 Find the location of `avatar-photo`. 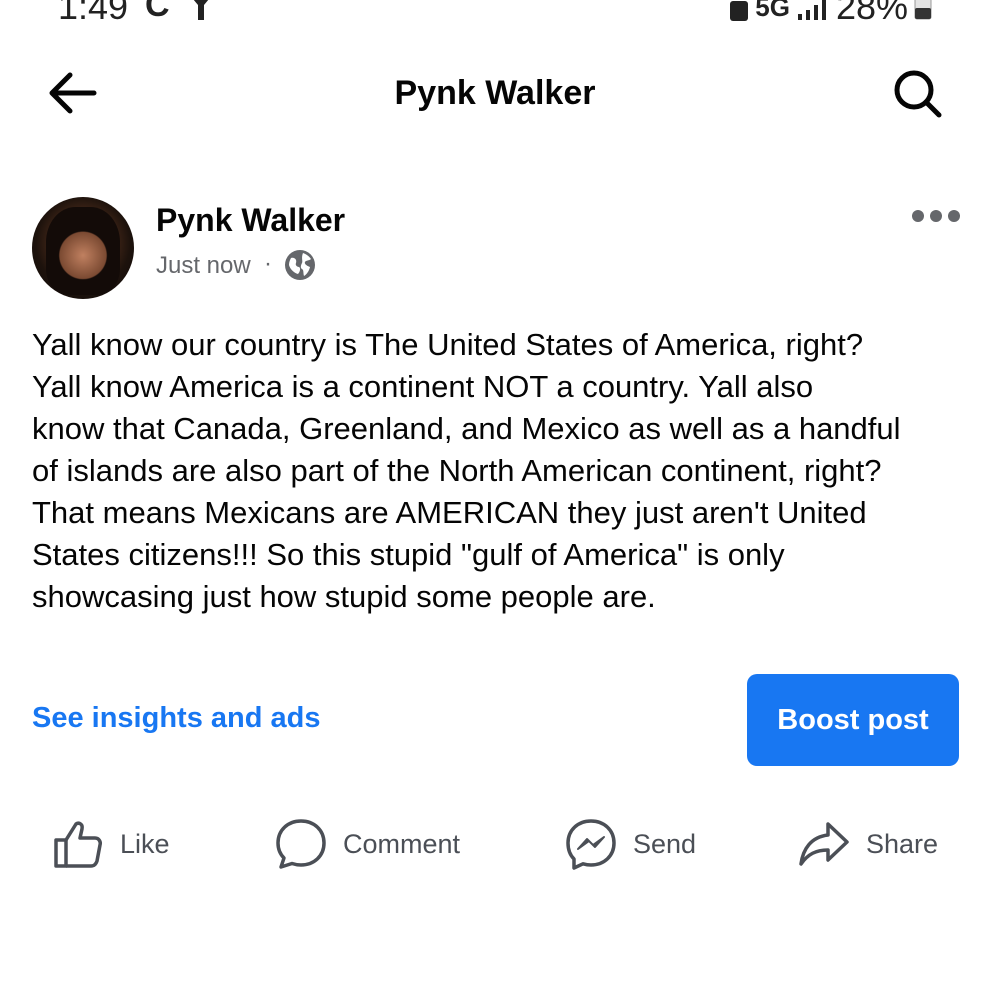

avatar-photo is located at coordinates (83, 251).